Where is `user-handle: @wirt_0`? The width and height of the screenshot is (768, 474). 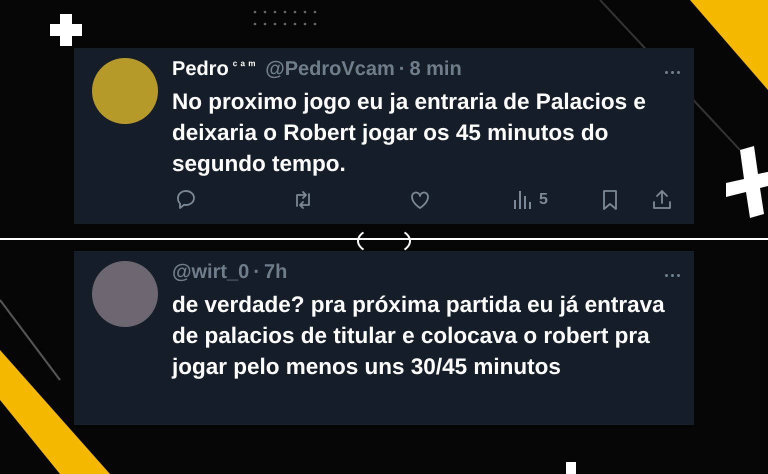 user-handle: @wirt_0 is located at coordinates (211, 272).